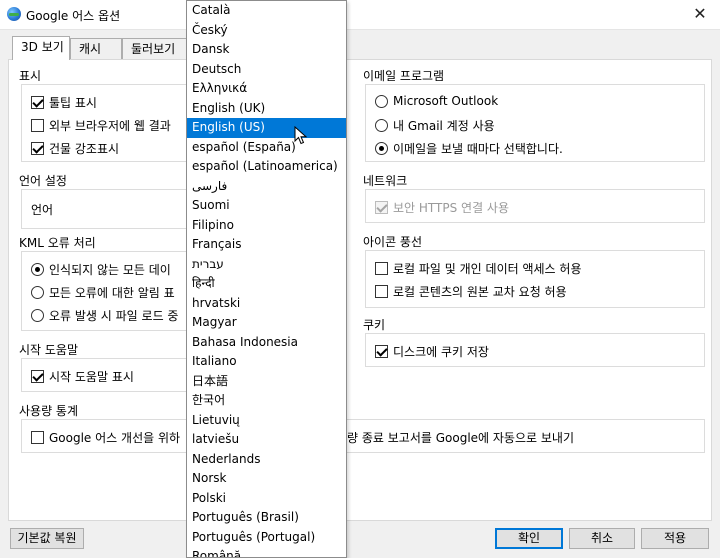 This screenshot has height=558, width=720. Describe the element at coordinates (451, 208) in the screenshot. I see `https-label: 보안 HTTPS 연결 사용` at that location.